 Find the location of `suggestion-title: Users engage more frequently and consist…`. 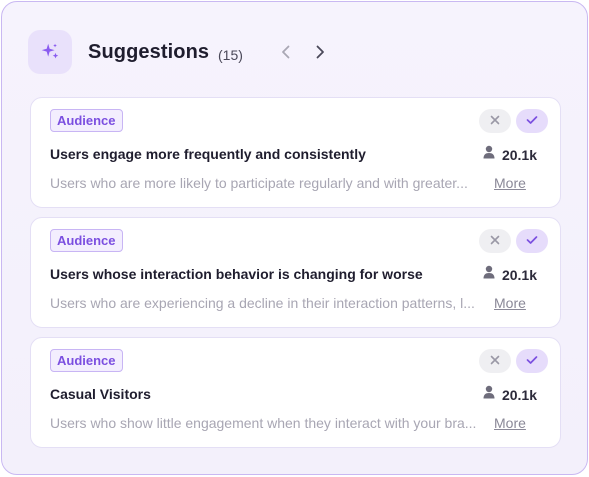

suggestion-title: Users engage more frequently and consist… is located at coordinates (208, 154).